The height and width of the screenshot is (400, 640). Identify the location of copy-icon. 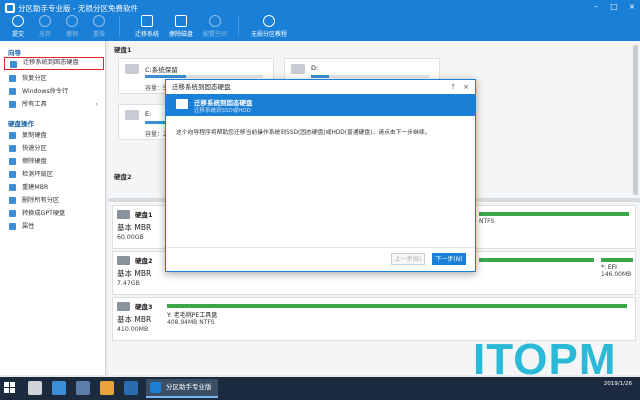
(12, 135).